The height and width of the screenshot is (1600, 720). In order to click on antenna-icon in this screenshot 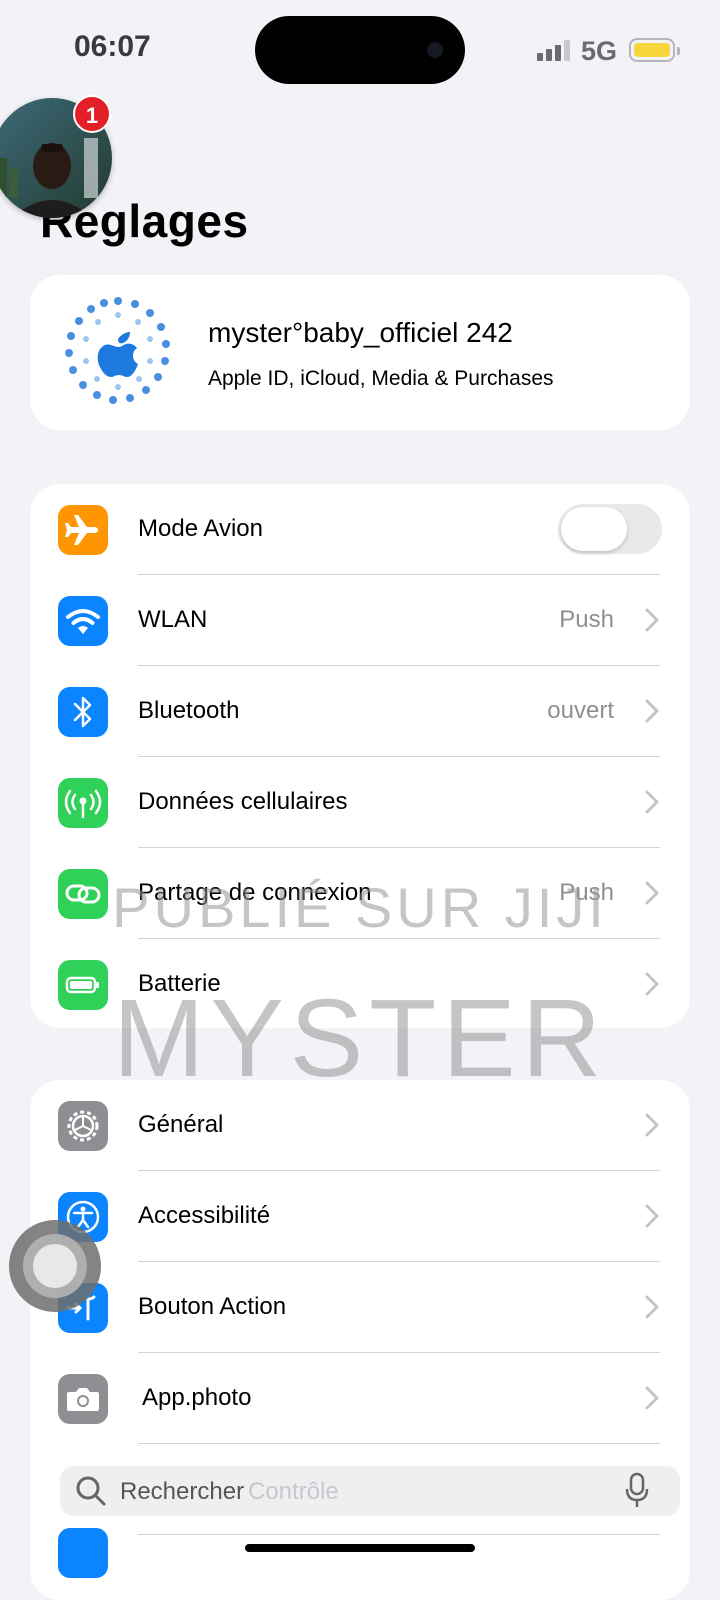, I will do `click(83, 803)`.